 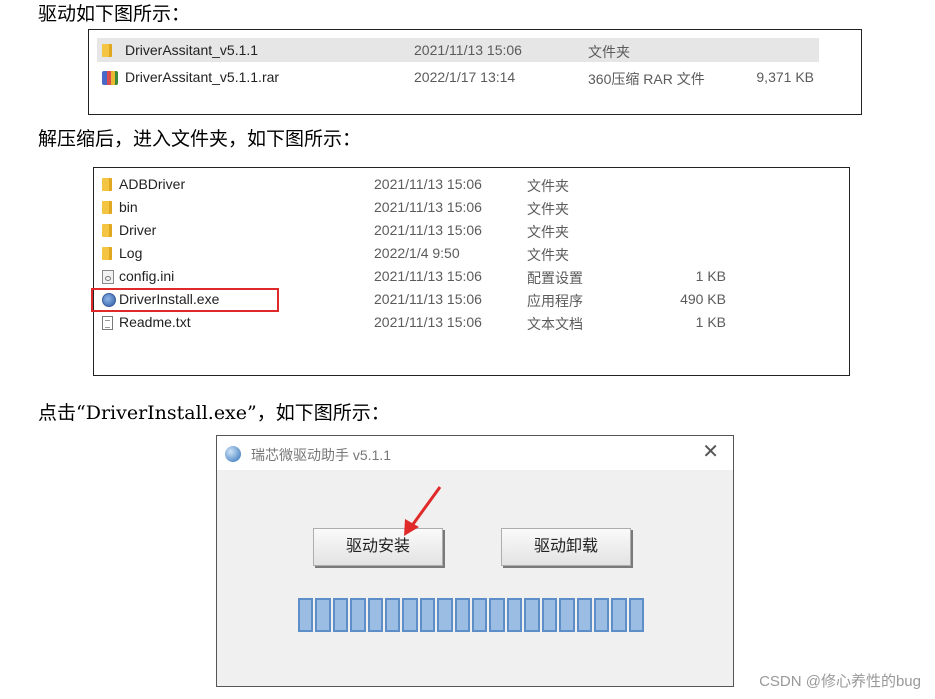 What do you see at coordinates (840, 681) in the screenshot?
I see `watermark: CSDN @修心养性的bug` at bounding box center [840, 681].